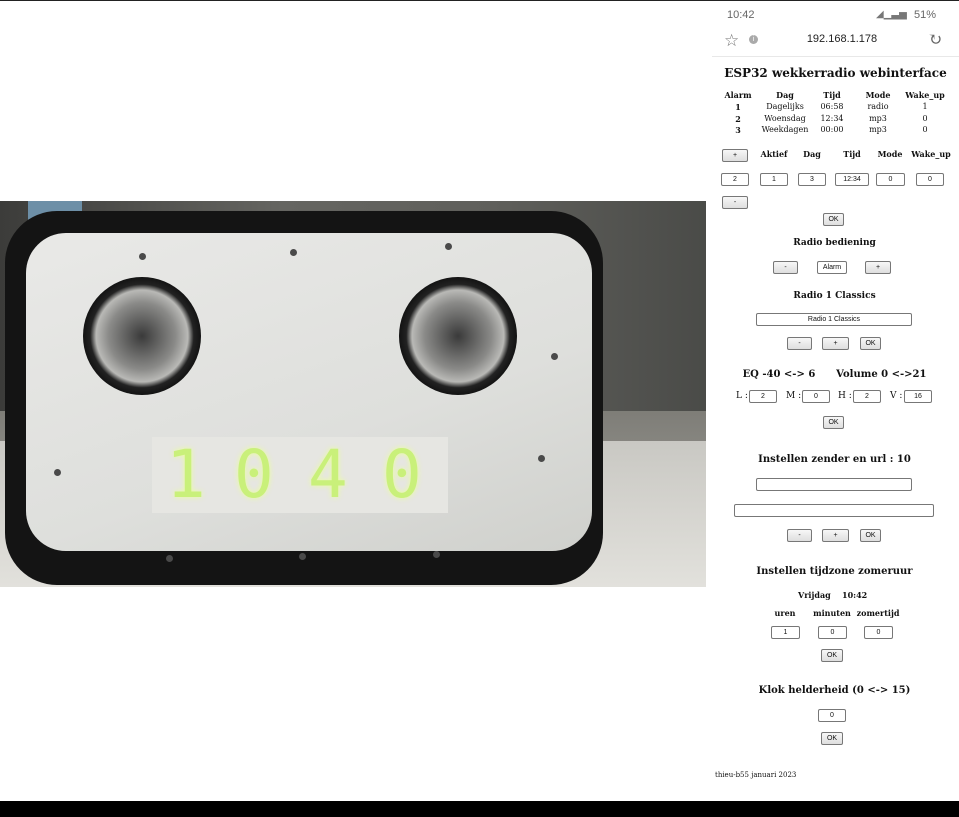 This screenshot has width=959, height=817. What do you see at coordinates (785, 613) in the screenshot?
I see `timezone-header-uren: uren` at bounding box center [785, 613].